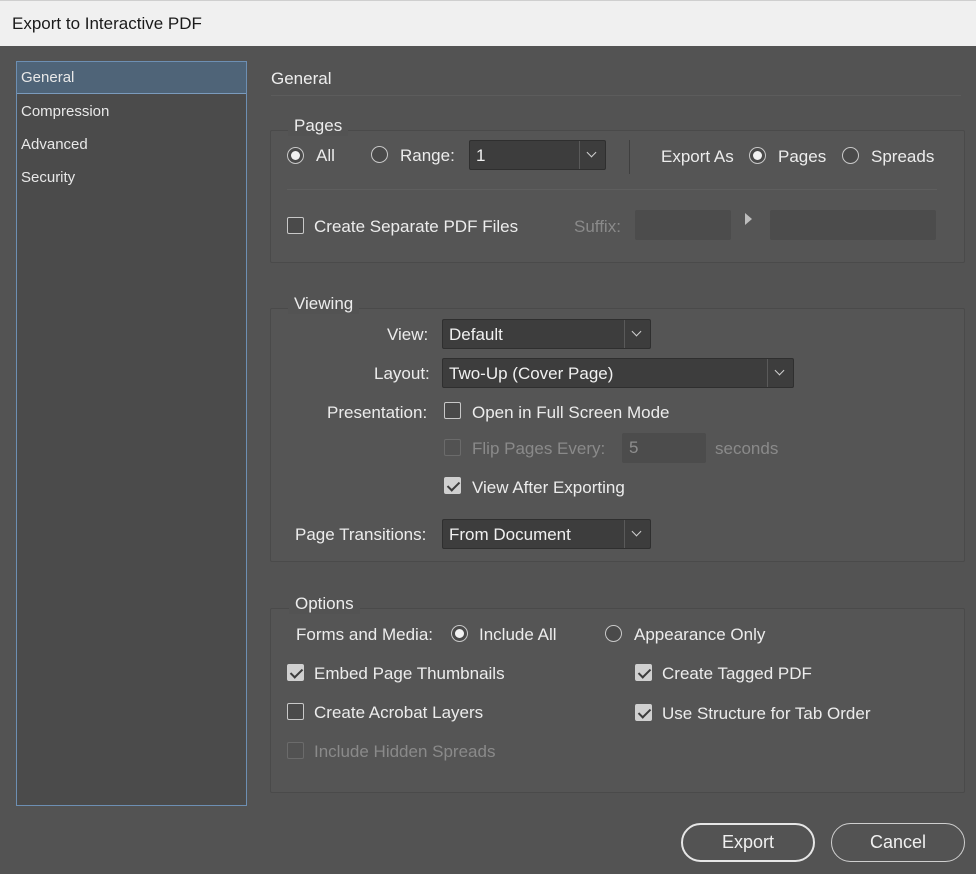 This screenshot has width=976, height=874. Describe the element at coordinates (409, 673) in the screenshot. I see `embed-thumbnails-label: Embed Page Thumbnails` at that location.